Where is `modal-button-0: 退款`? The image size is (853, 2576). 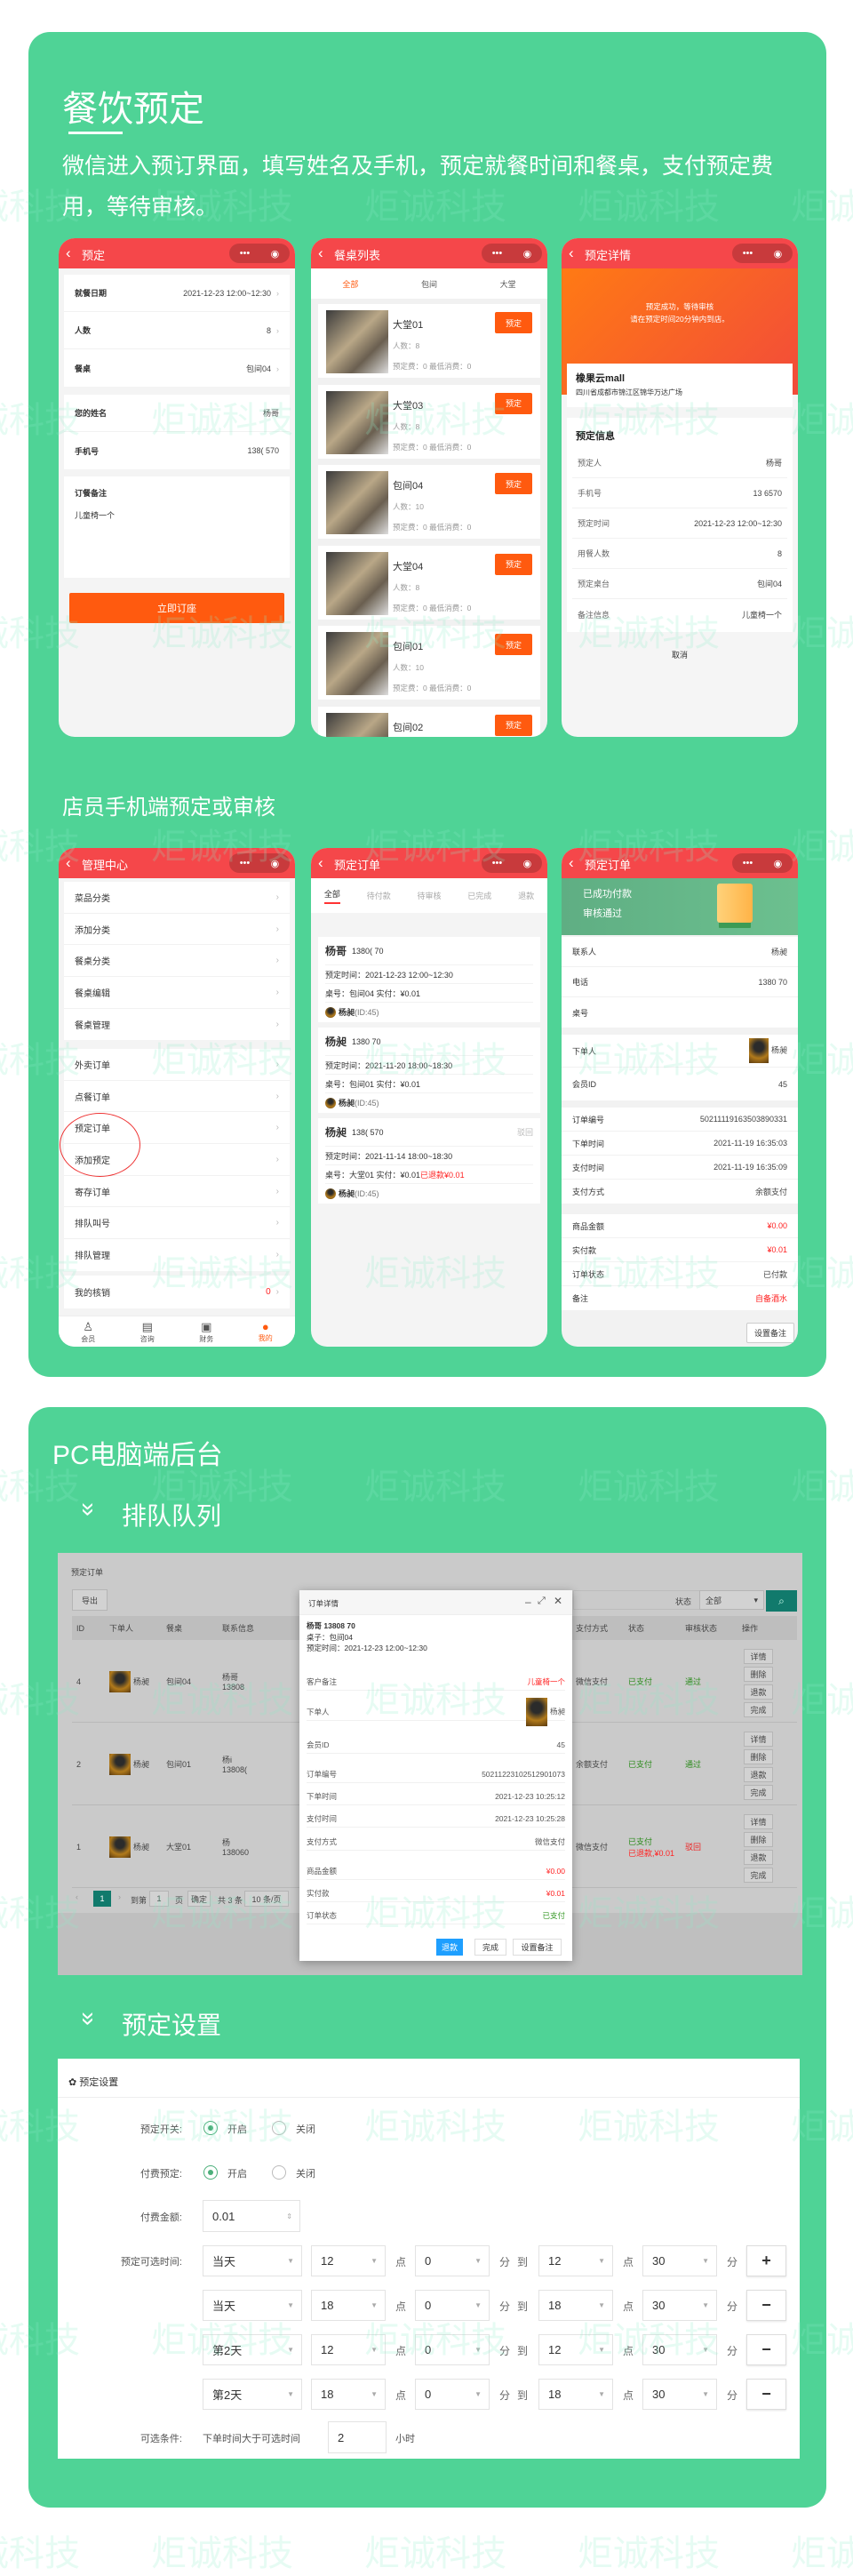
modal-button-0: 退款 is located at coordinates (449, 1947).